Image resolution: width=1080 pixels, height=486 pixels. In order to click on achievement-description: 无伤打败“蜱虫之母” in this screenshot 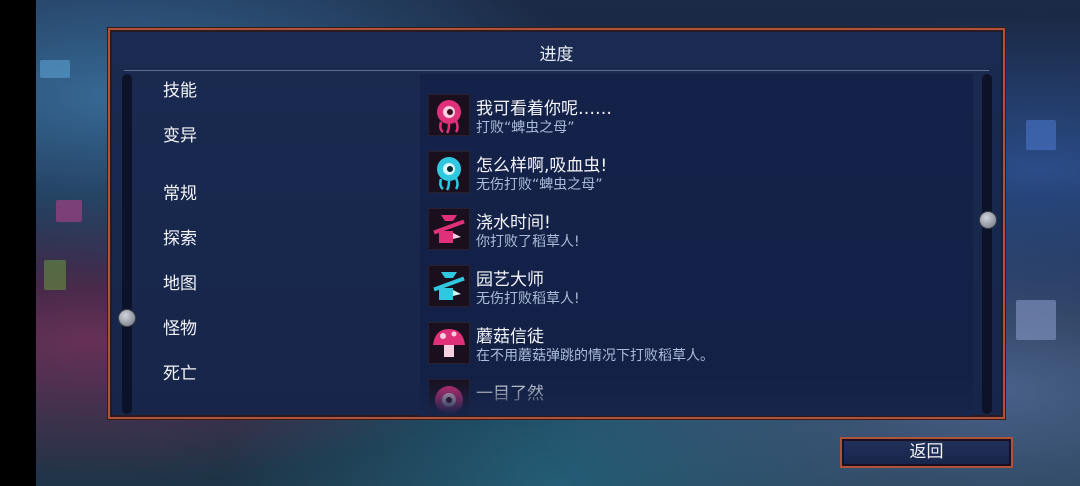, I will do `click(539, 185)`.